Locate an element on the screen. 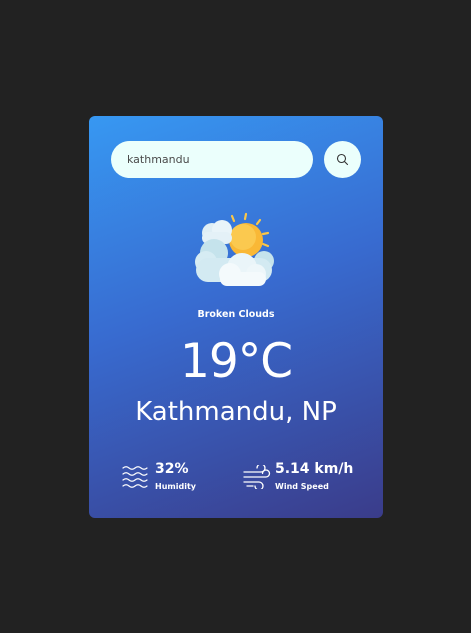 This screenshot has width=471, height=633. location-name: Kathmandu, NP is located at coordinates (236, 412).